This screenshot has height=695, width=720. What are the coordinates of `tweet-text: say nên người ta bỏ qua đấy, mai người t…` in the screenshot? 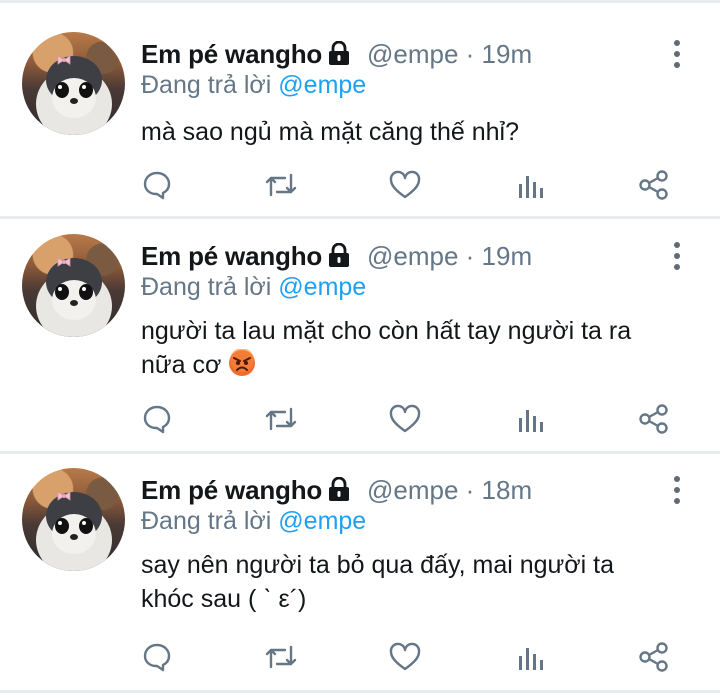 It's located at (421, 582).